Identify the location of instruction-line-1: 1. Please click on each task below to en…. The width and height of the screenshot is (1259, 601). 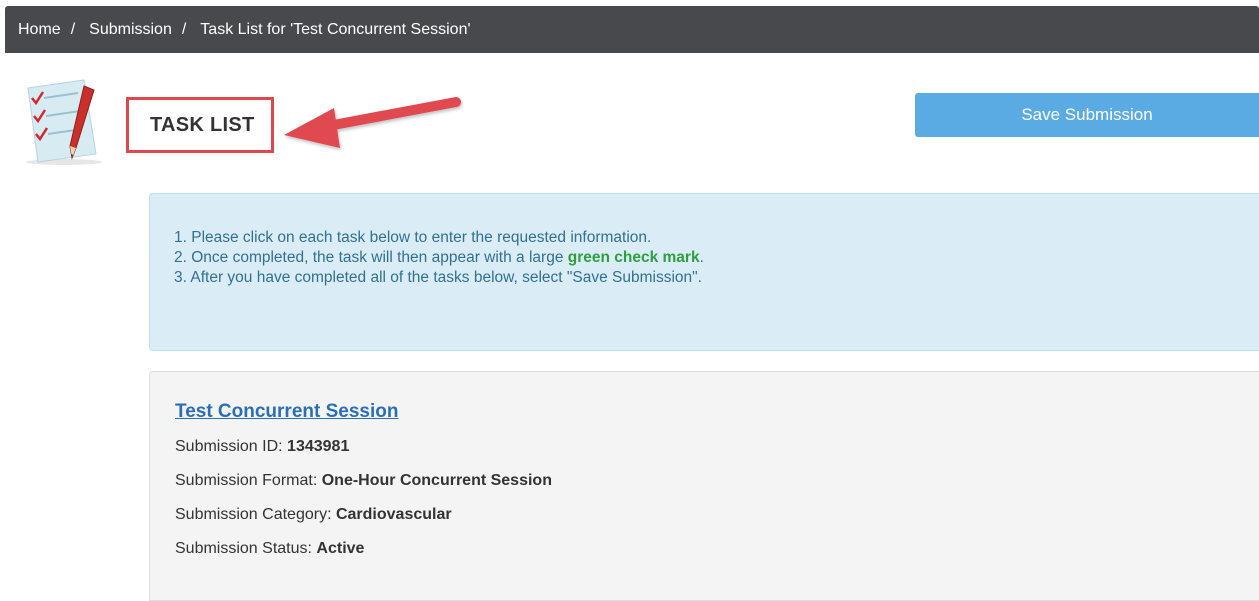
(413, 237).